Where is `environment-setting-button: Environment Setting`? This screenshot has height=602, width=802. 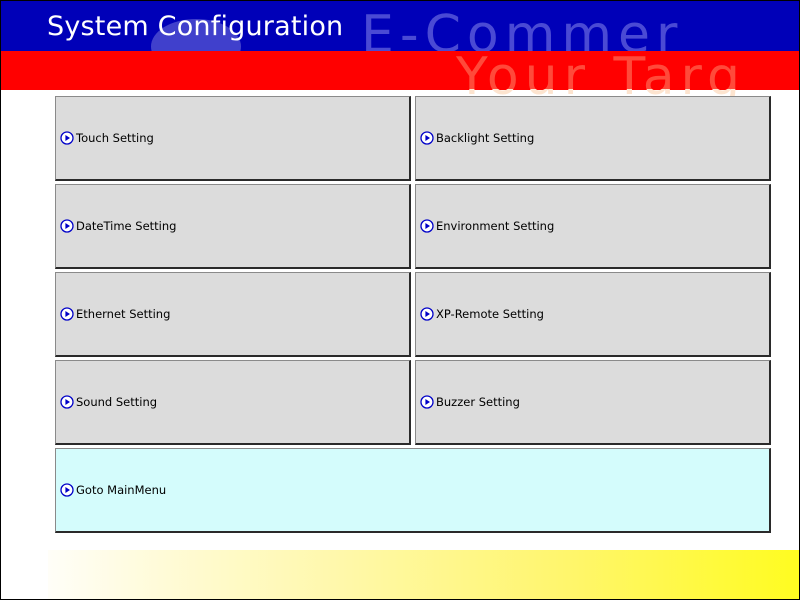
environment-setting-button: Environment Setting is located at coordinates (593, 226).